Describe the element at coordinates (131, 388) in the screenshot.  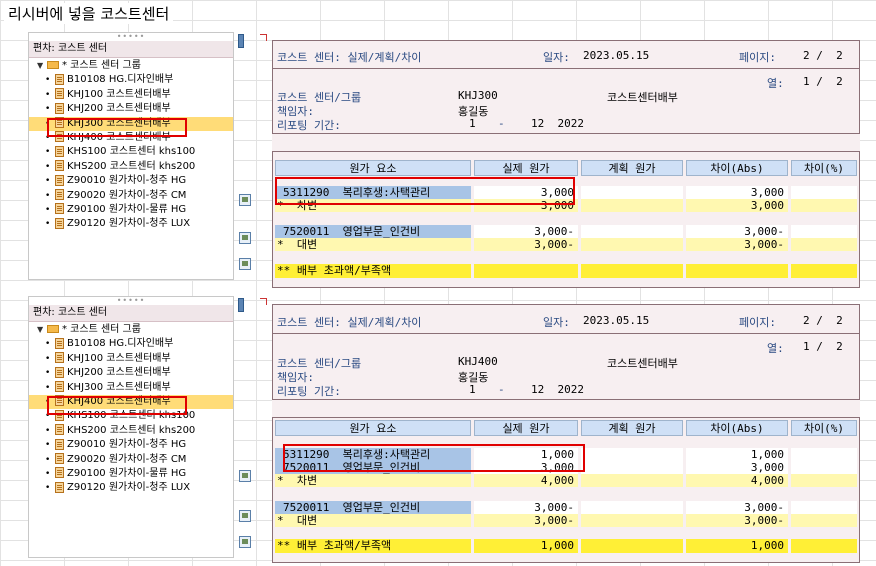
I see `tree-item: • KHJ300 코스트센터배부` at that location.